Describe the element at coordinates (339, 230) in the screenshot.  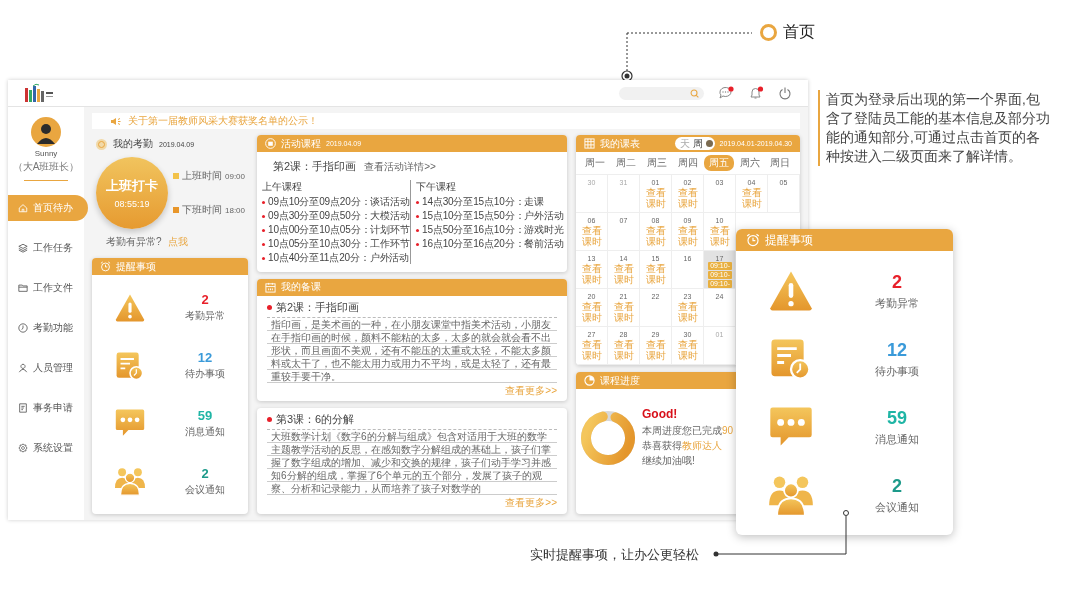
I see `schedule-item: 10点00分至10点05分：计划环节` at that location.